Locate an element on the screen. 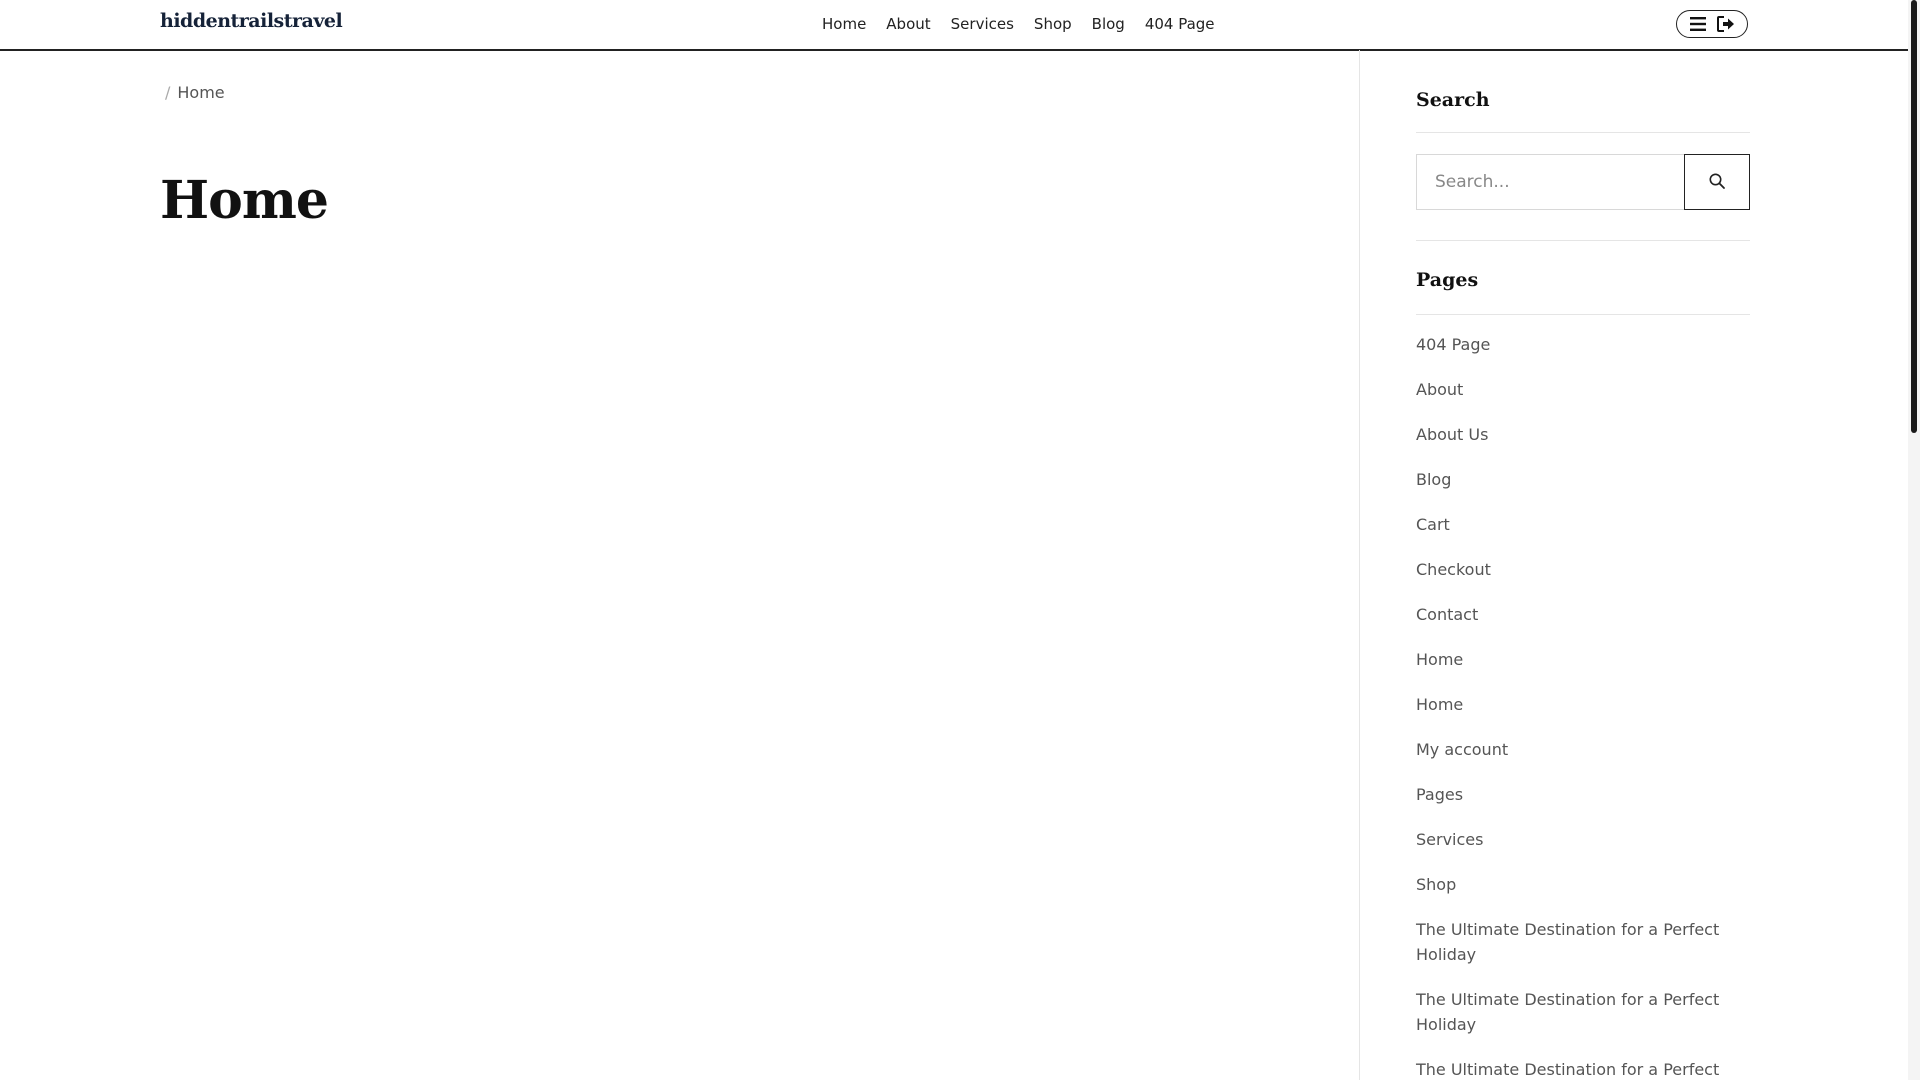 Image resolution: width=1920 pixels, height=1080 pixels. breadcrumb-current: Home is located at coordinates (201, 92).